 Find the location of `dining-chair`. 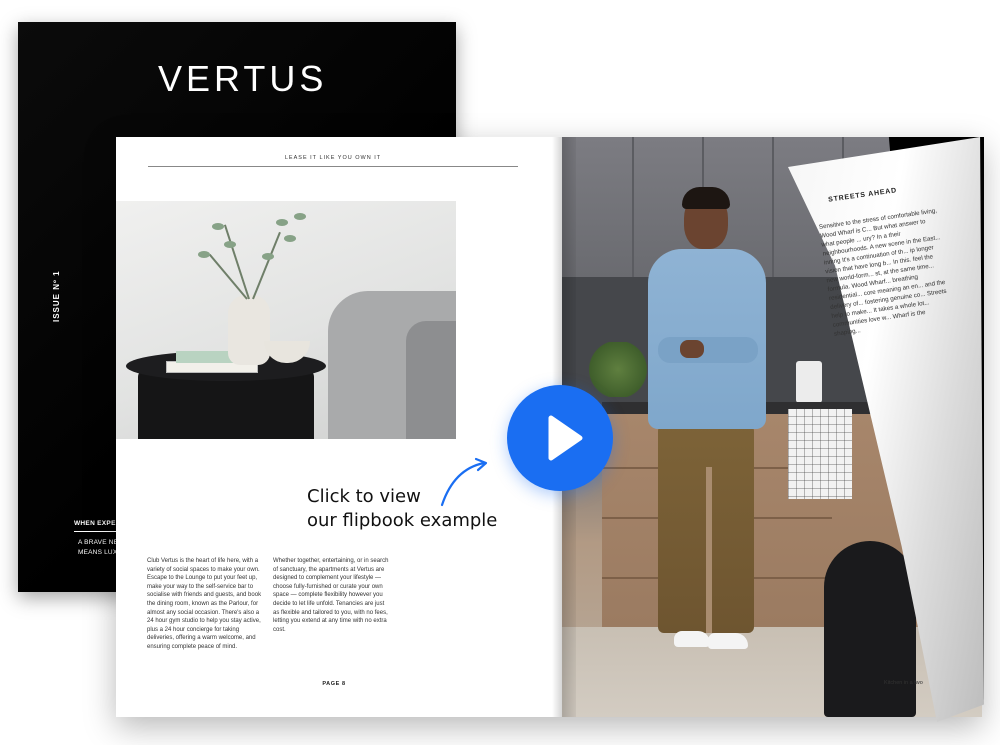

dining-chair is located at coordinates (870, 629).